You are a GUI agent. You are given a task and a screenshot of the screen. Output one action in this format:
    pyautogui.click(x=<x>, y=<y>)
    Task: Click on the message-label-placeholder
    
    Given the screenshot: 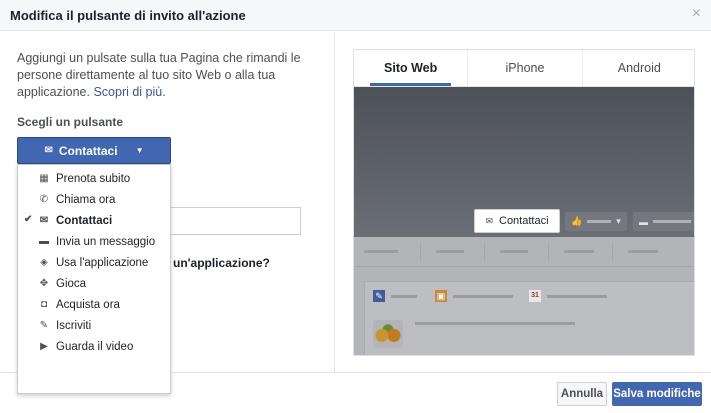 What is the action you would take?
    pyautogui.click(x=672, y=221)
    